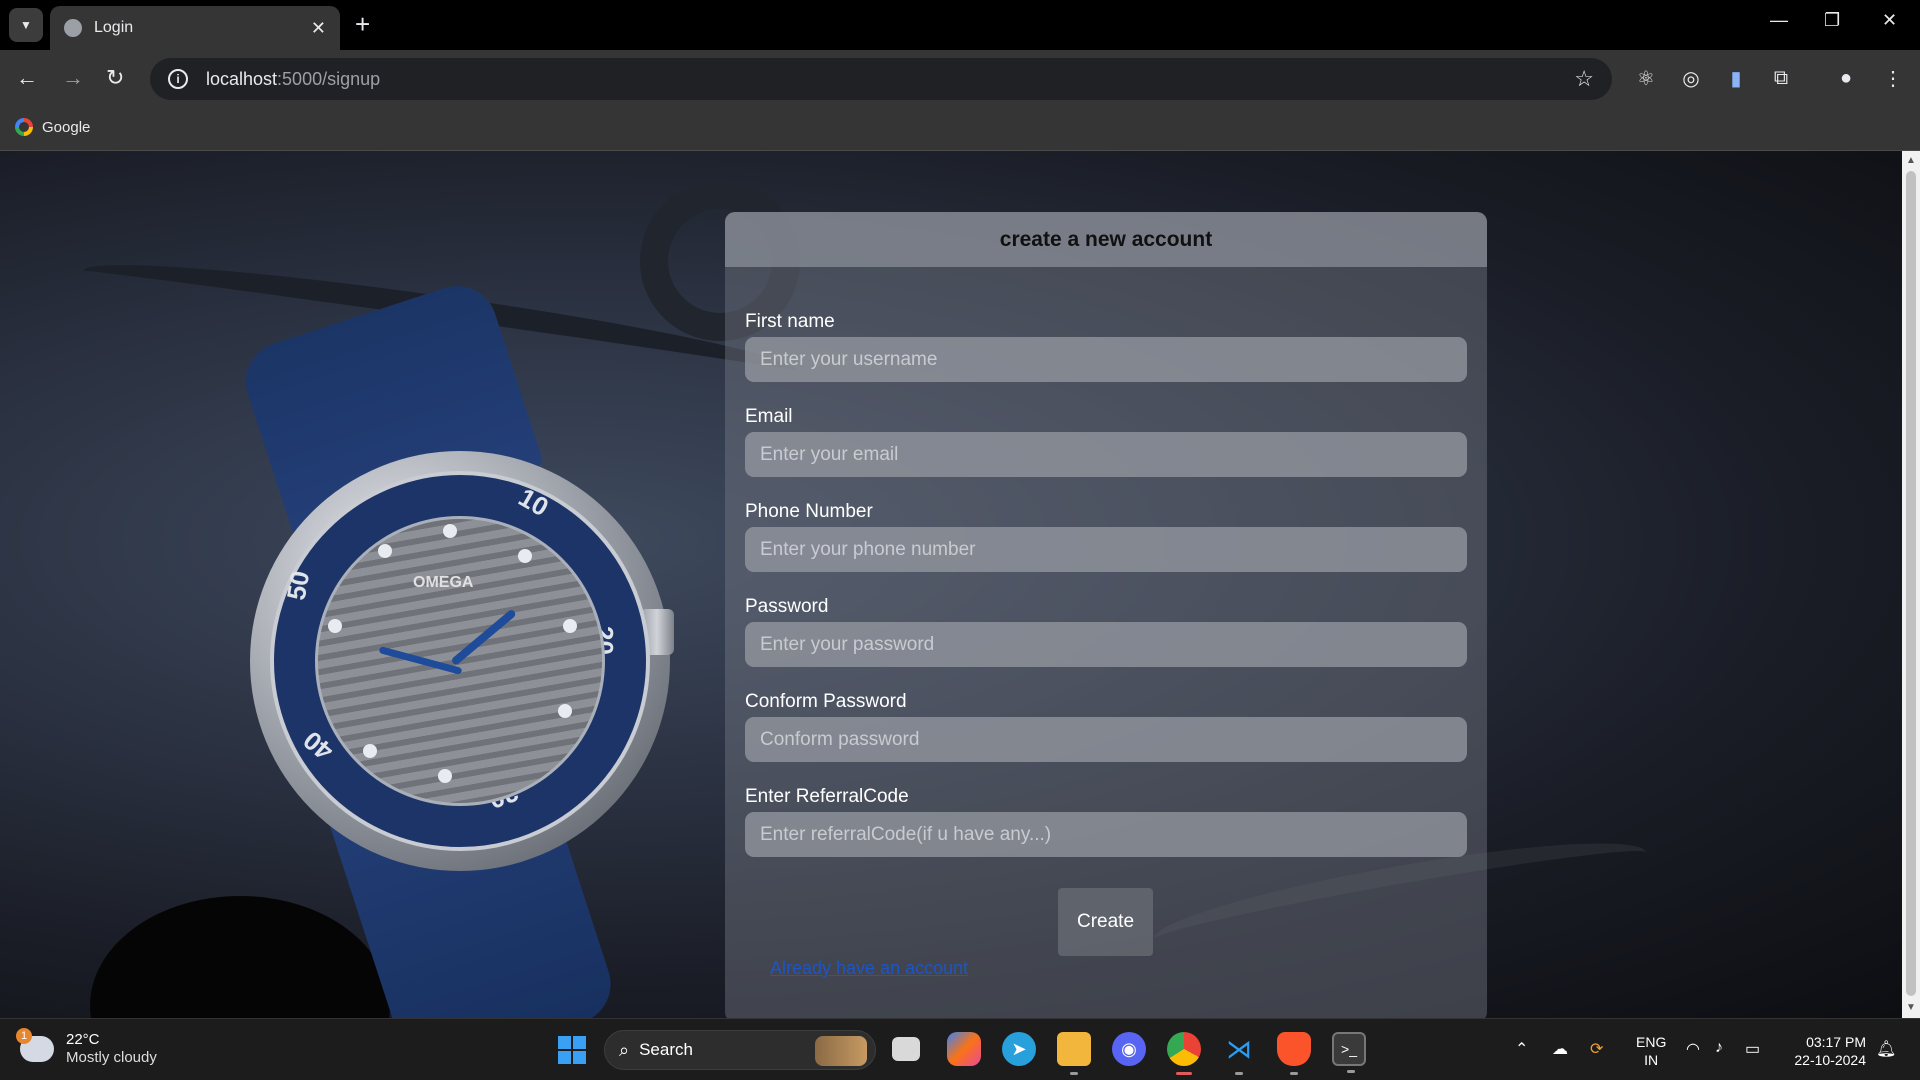 This screenshot has width=1920, height=1080. Describe the element at coordinates (1719, 1048) in the screenshot. I see `volume-icon: ♪` at that location.